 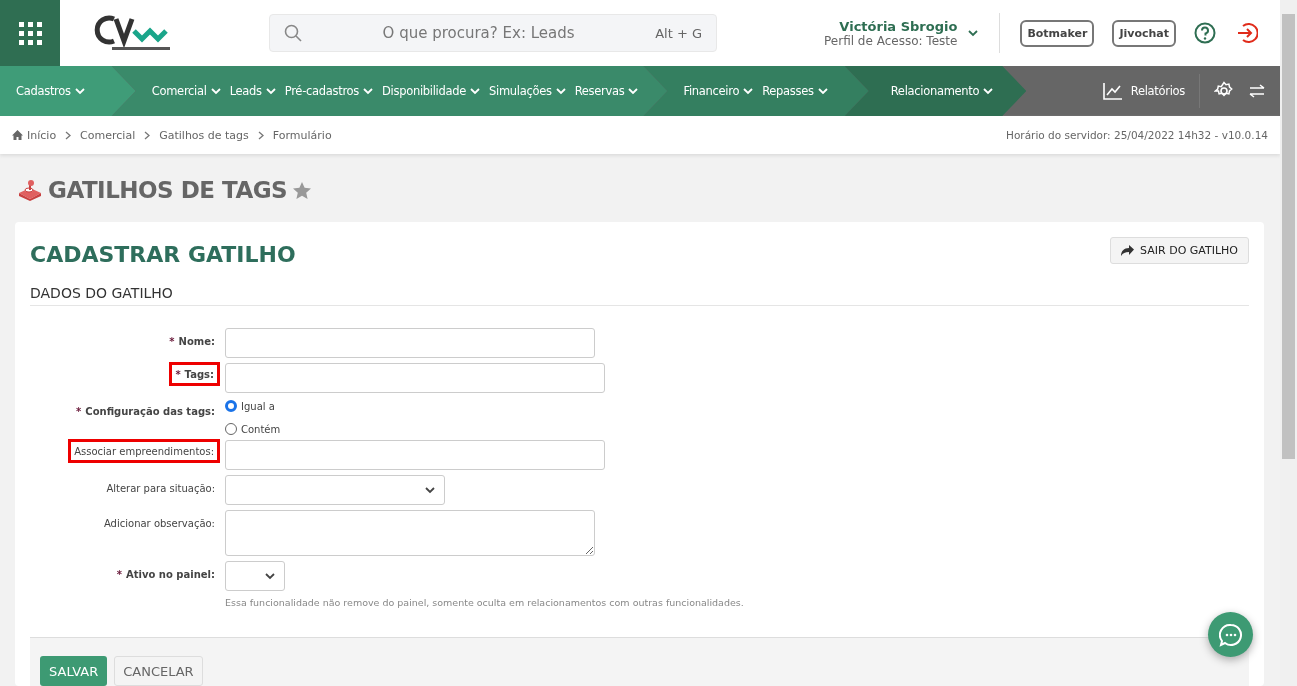 What do you see at coordinates (34, 135) in the screenshot?
I see `breadcrumb-link: Início` at bounding box center [34, 135].